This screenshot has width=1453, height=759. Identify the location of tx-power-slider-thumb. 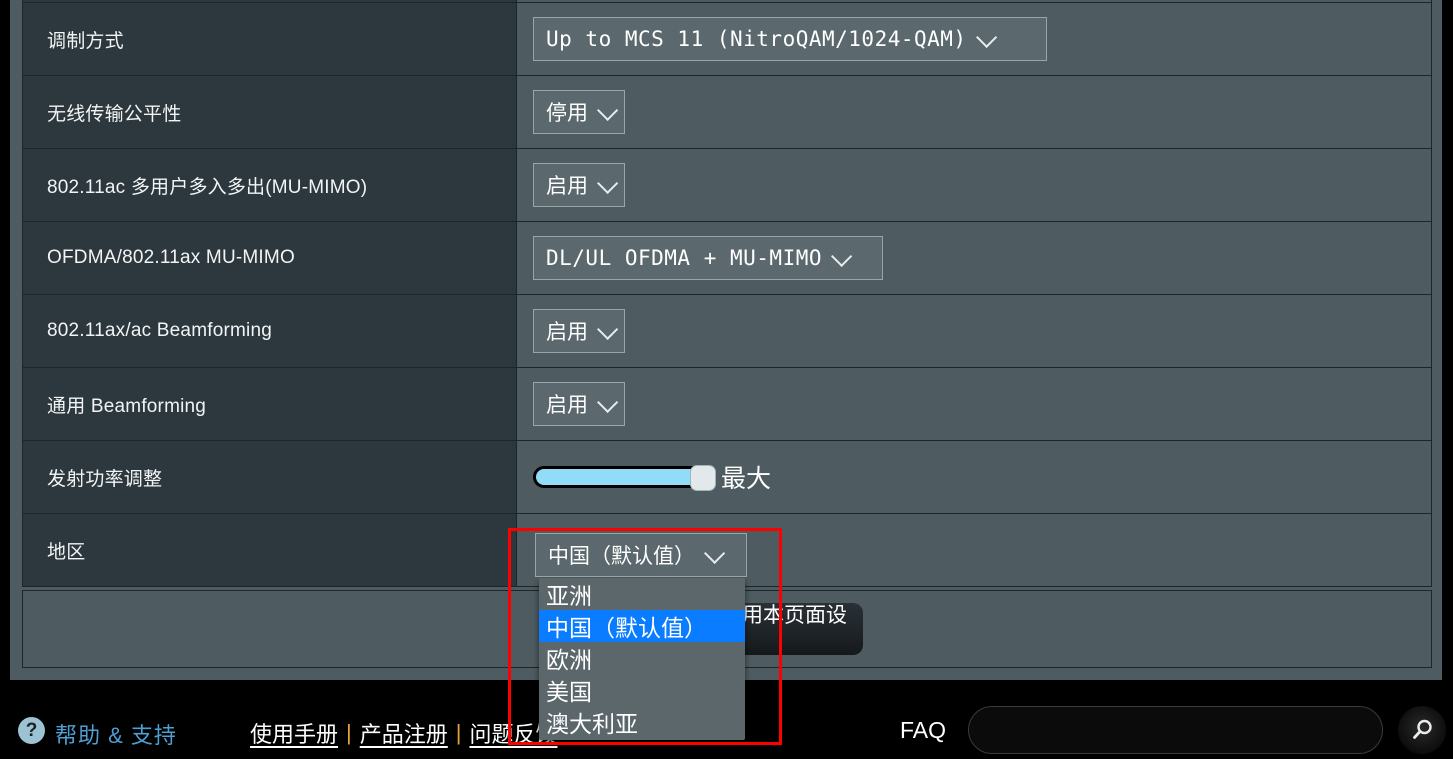
(703, 478).